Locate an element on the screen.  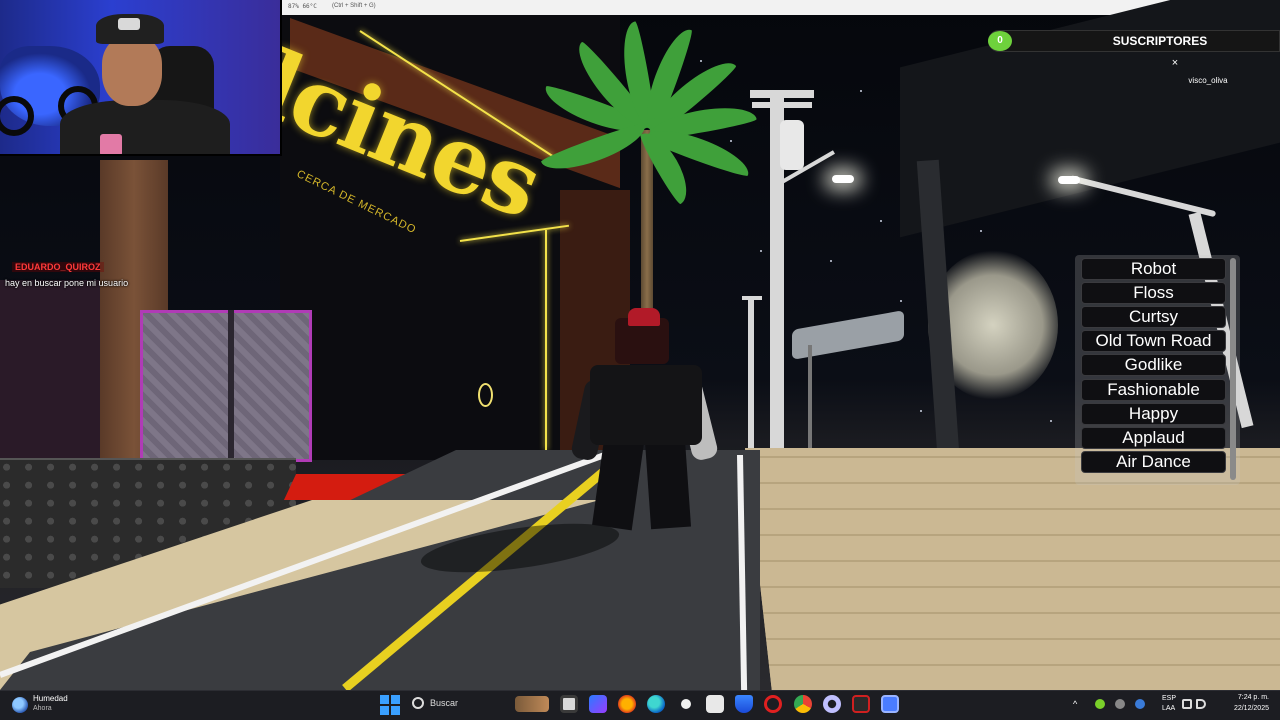
emote-curtsy-button: Curtsy is located at coordinates (1153, 317).